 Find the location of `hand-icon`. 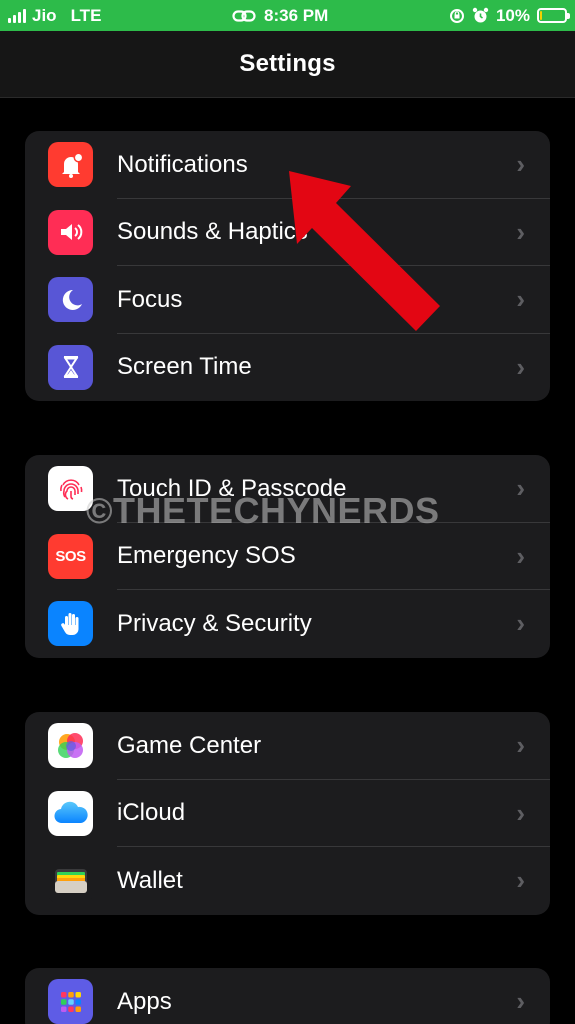

hand-icon is located at coordinates (70, 623).